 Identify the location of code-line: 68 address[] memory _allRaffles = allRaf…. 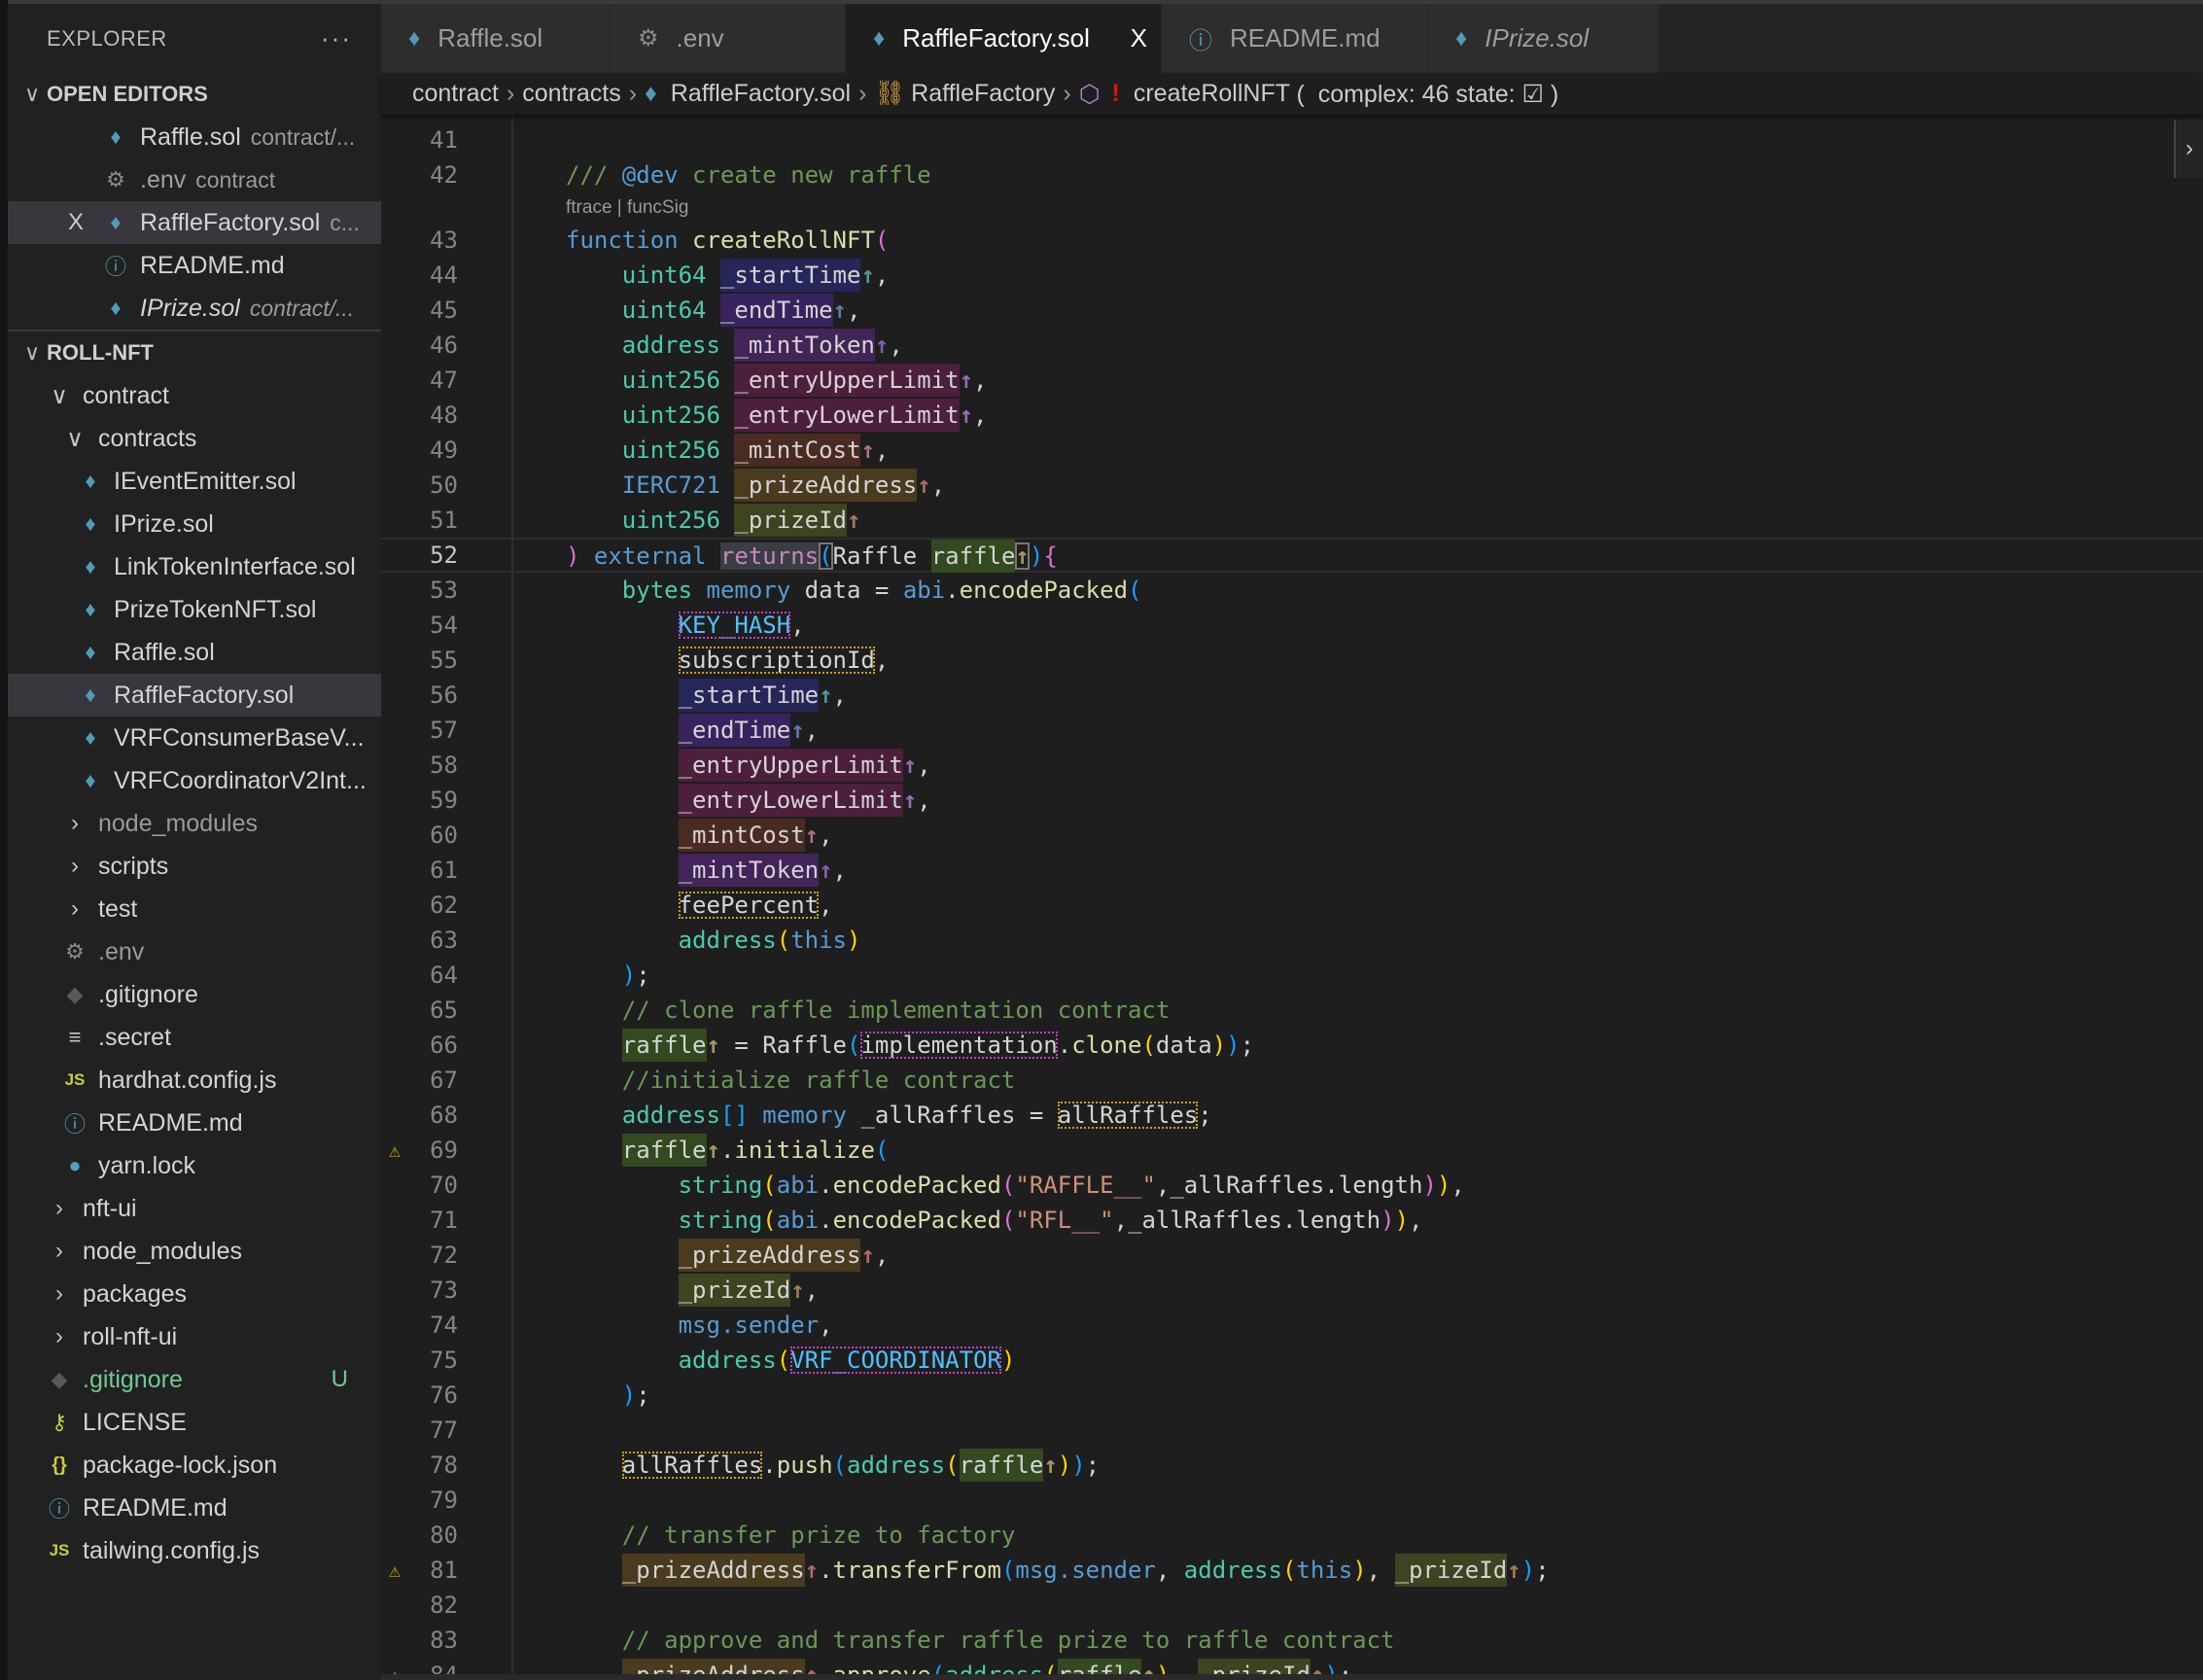
(1292, 1115).